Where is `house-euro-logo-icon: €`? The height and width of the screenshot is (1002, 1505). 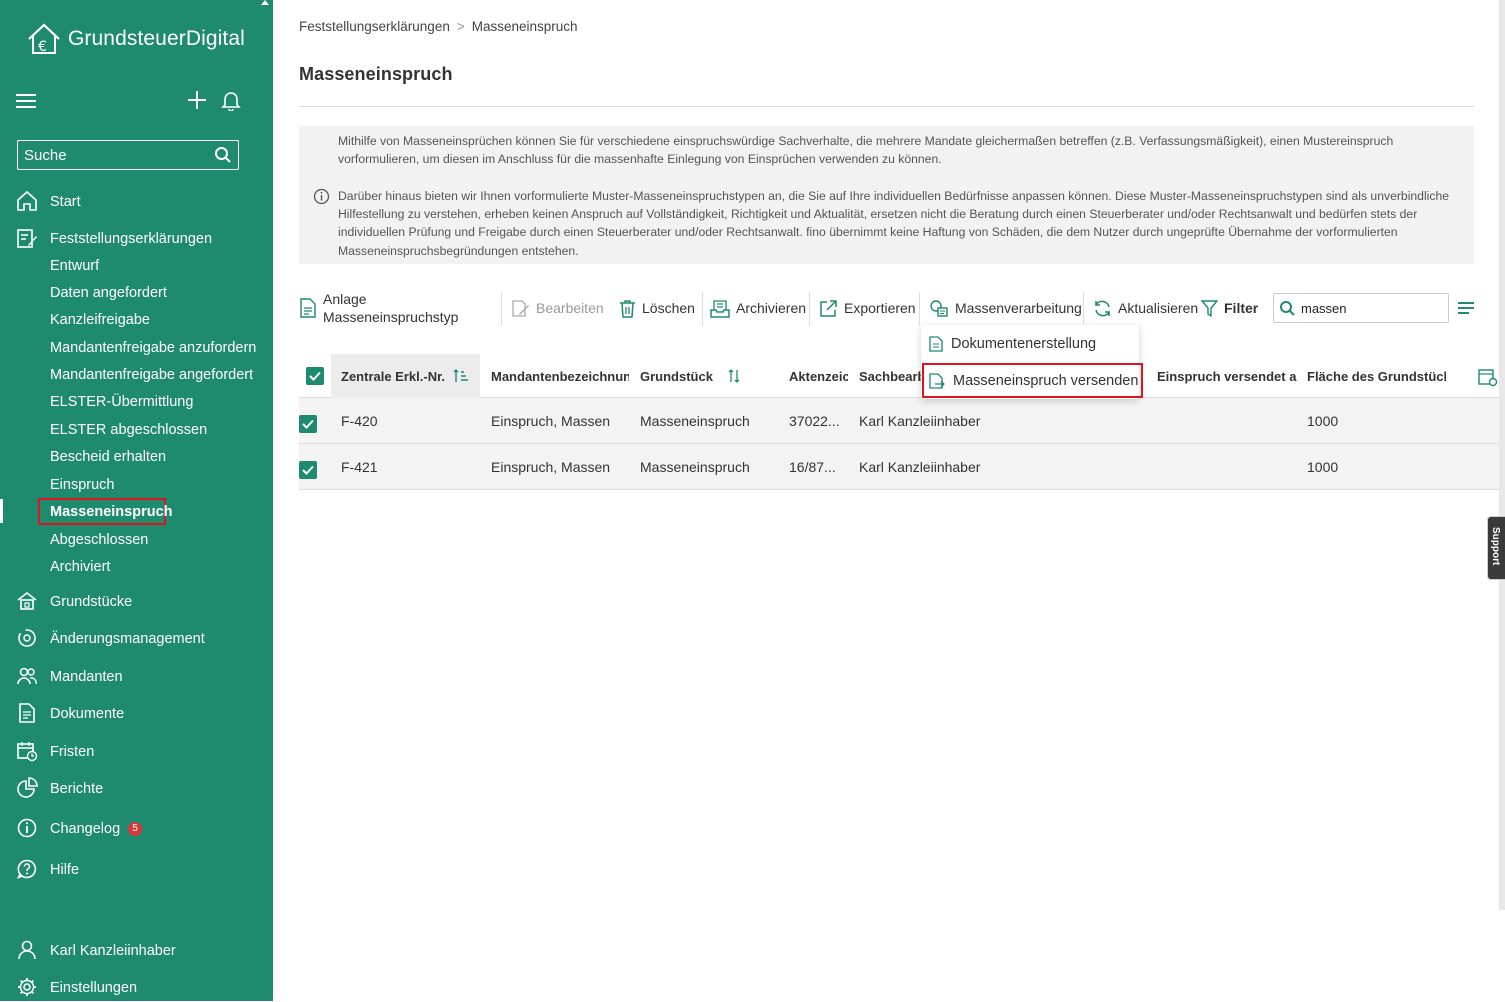
house-euro-logo-icon: € is located at coordinates (44, 39).